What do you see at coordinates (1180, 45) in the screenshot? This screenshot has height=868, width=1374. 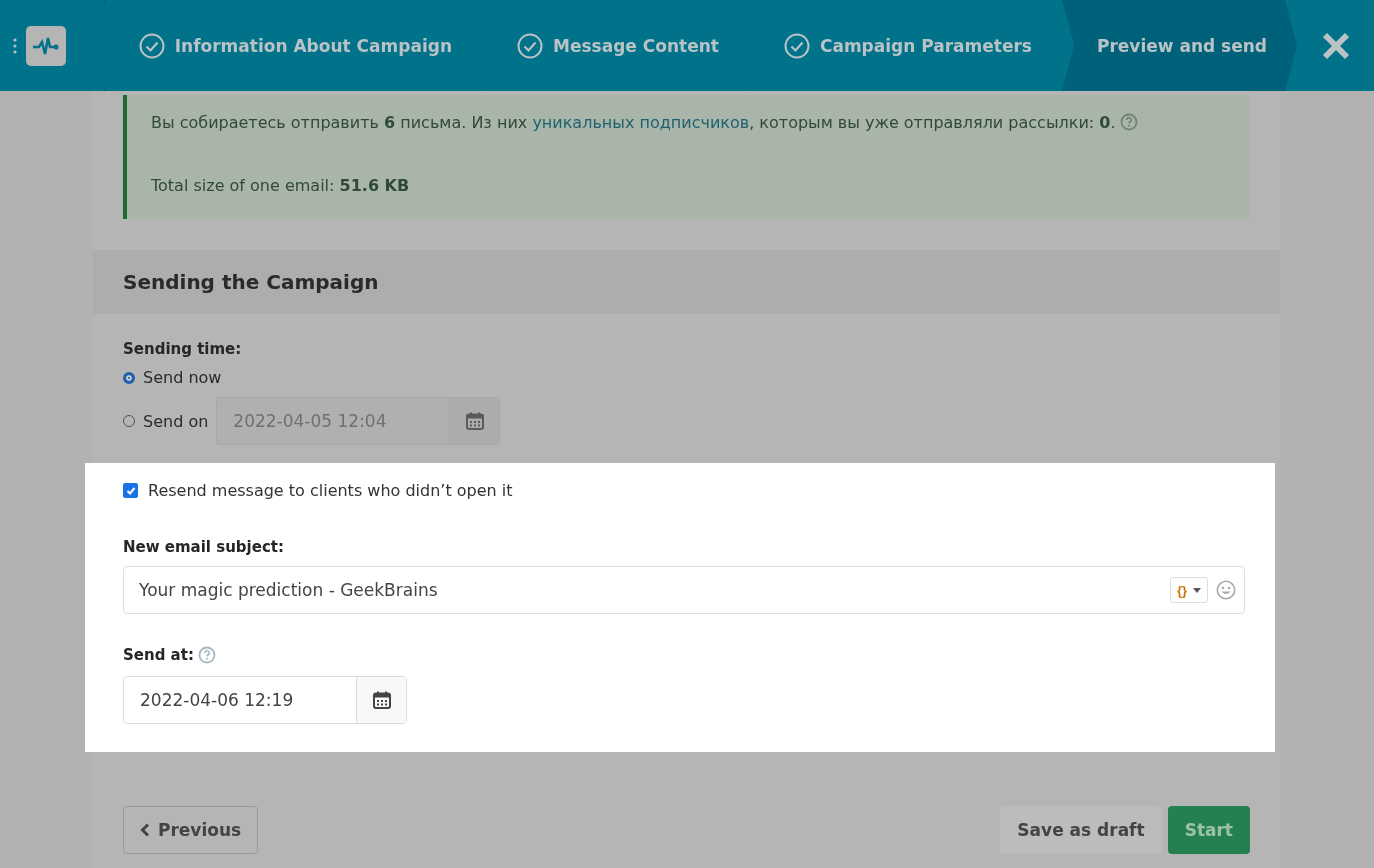 I see `wizard-step: Preview and send` at bounding box center [1180, 45].